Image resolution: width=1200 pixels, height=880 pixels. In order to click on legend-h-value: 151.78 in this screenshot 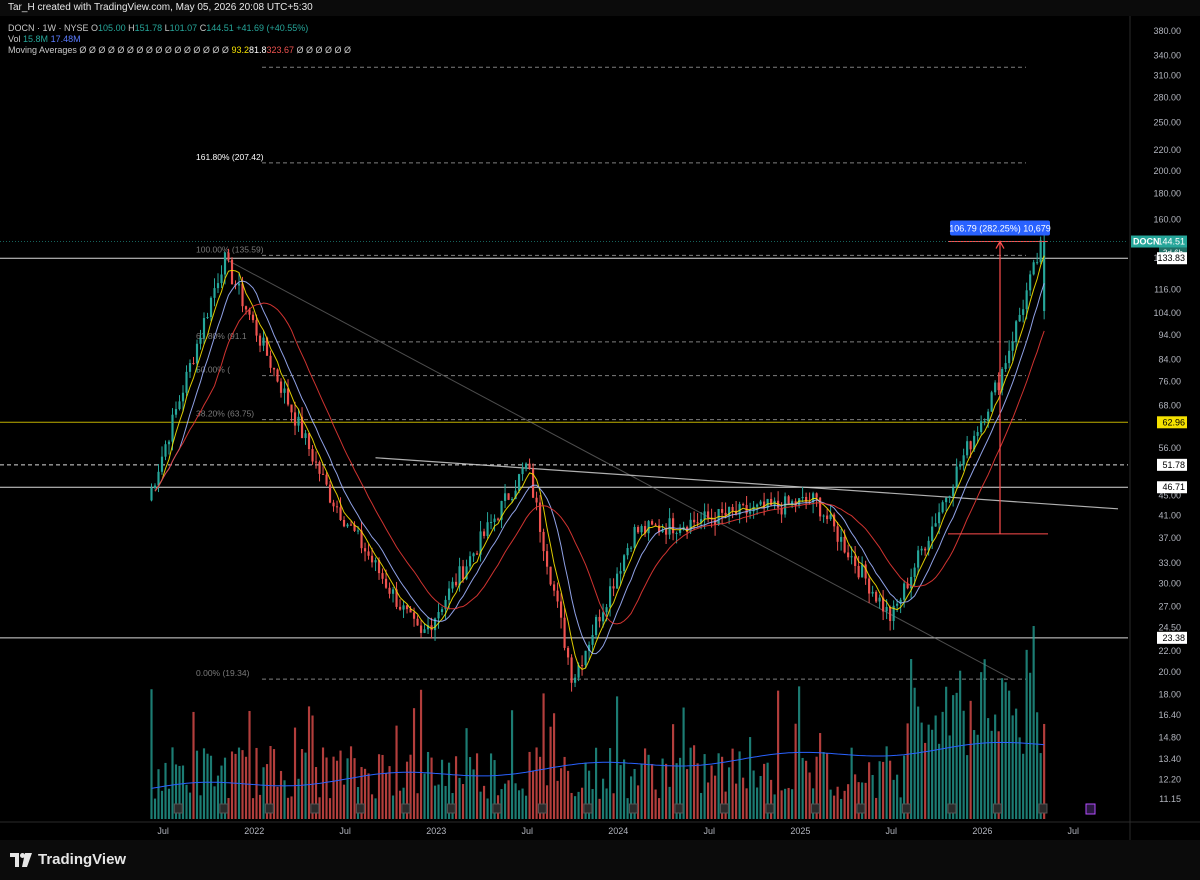, I will do `click(148, 28)`.